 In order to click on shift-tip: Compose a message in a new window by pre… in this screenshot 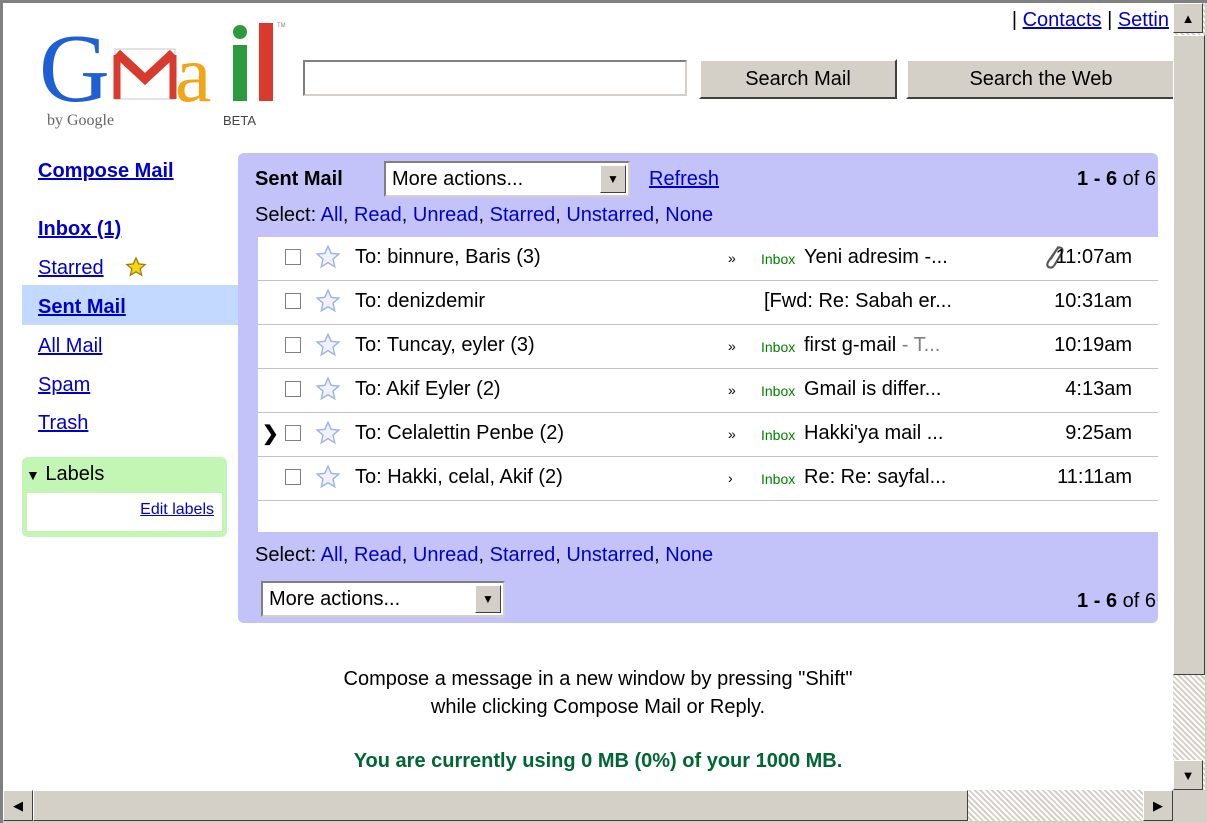, I will do `click(598, 693)`.